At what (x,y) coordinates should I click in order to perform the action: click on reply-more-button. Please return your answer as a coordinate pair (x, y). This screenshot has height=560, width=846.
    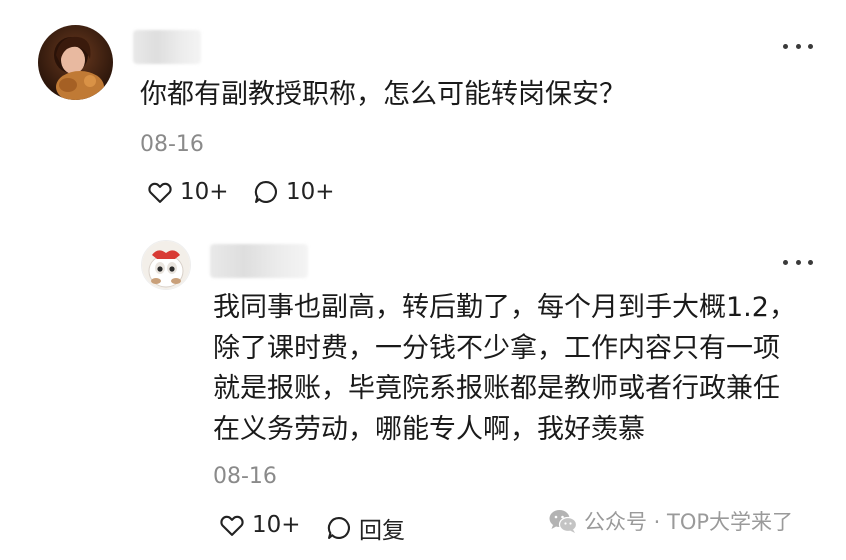
    Looking at the image, I should click on (798, 262).